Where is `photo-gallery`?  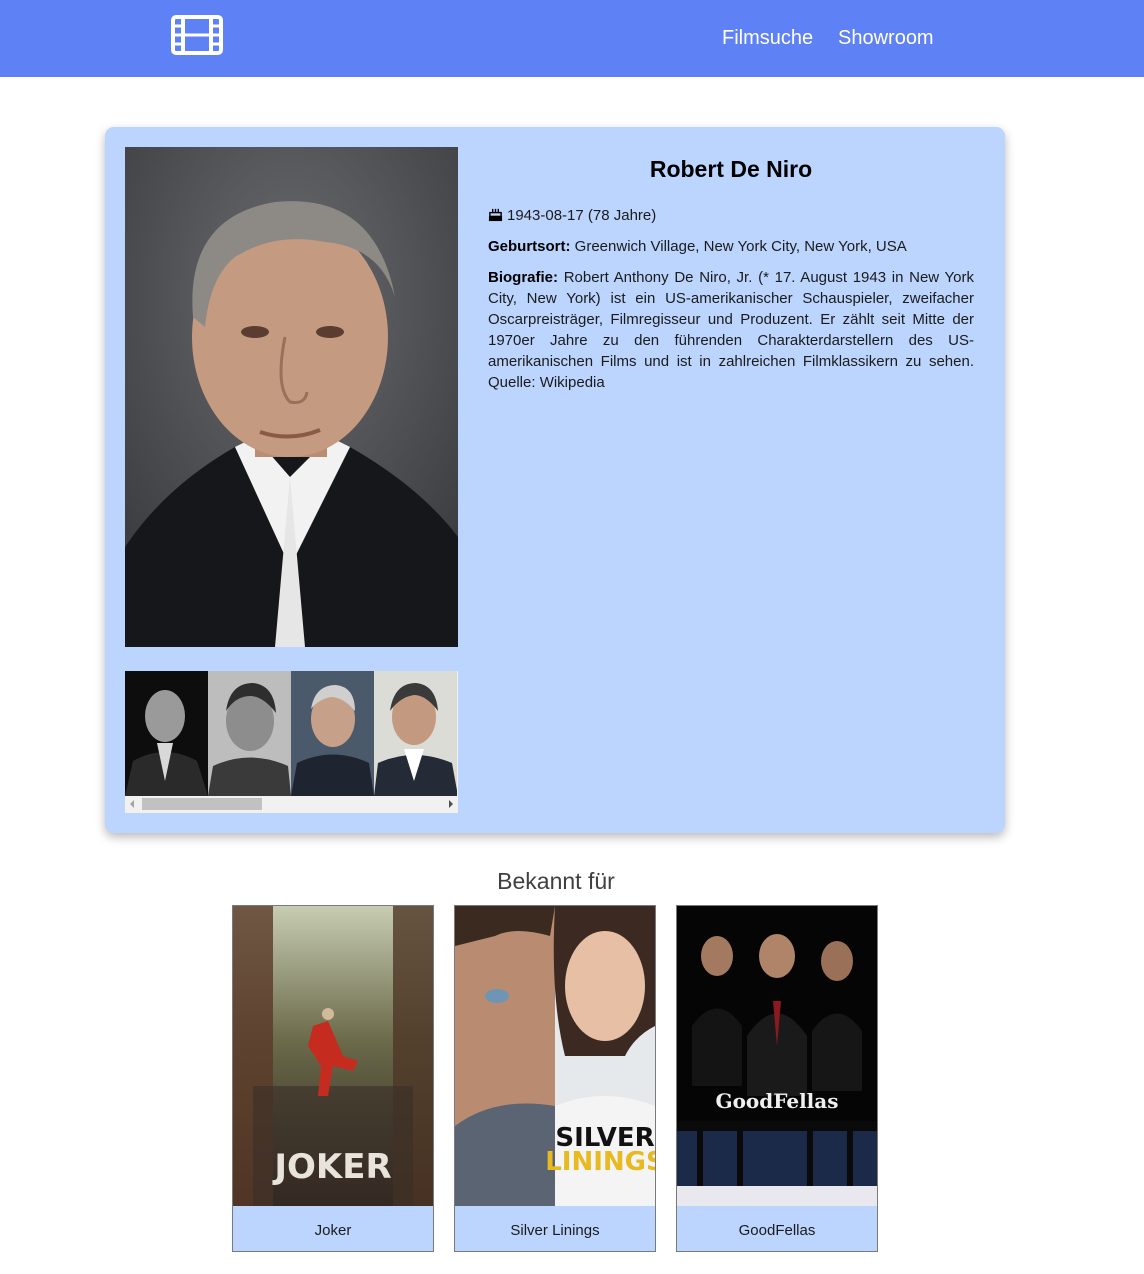 photo-gallery is located at coordinates (291, 742).